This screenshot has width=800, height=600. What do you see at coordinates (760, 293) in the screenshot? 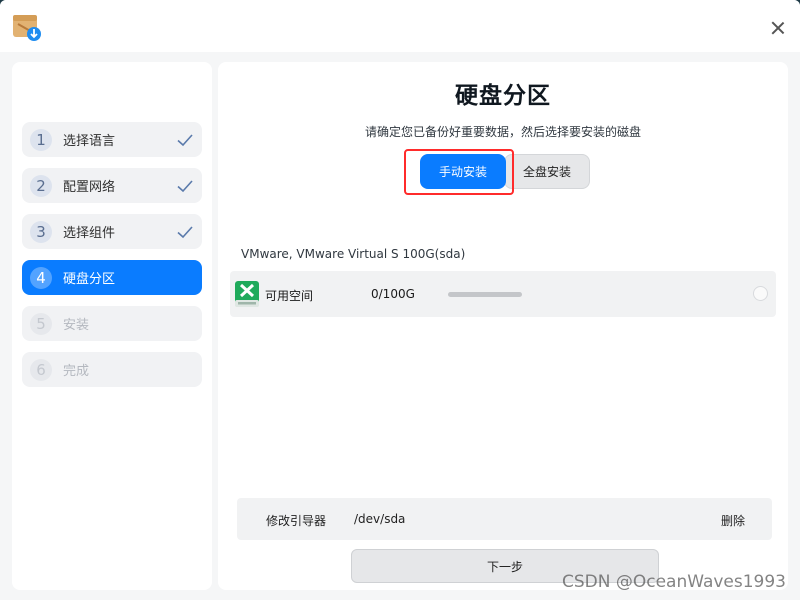
I see `radio-icon` at bounding box center [760, 293].